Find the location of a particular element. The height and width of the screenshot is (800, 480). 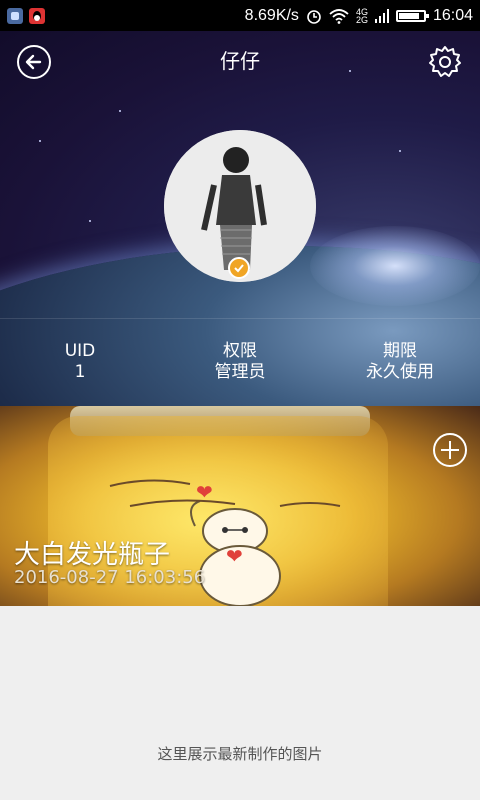

clock: 16:04 is located at coordinates (452, 15).